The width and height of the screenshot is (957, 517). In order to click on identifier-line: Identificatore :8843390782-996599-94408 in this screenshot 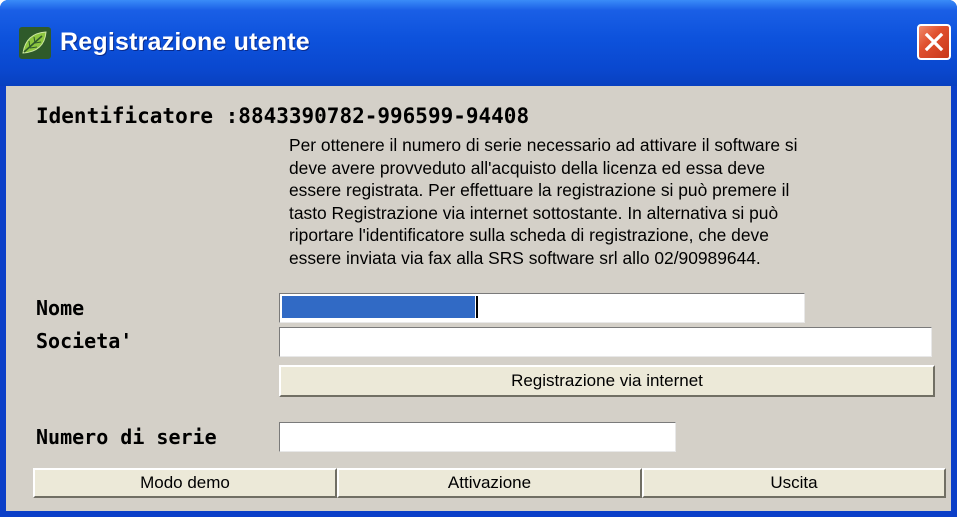, I will do `click(282, 116)`.